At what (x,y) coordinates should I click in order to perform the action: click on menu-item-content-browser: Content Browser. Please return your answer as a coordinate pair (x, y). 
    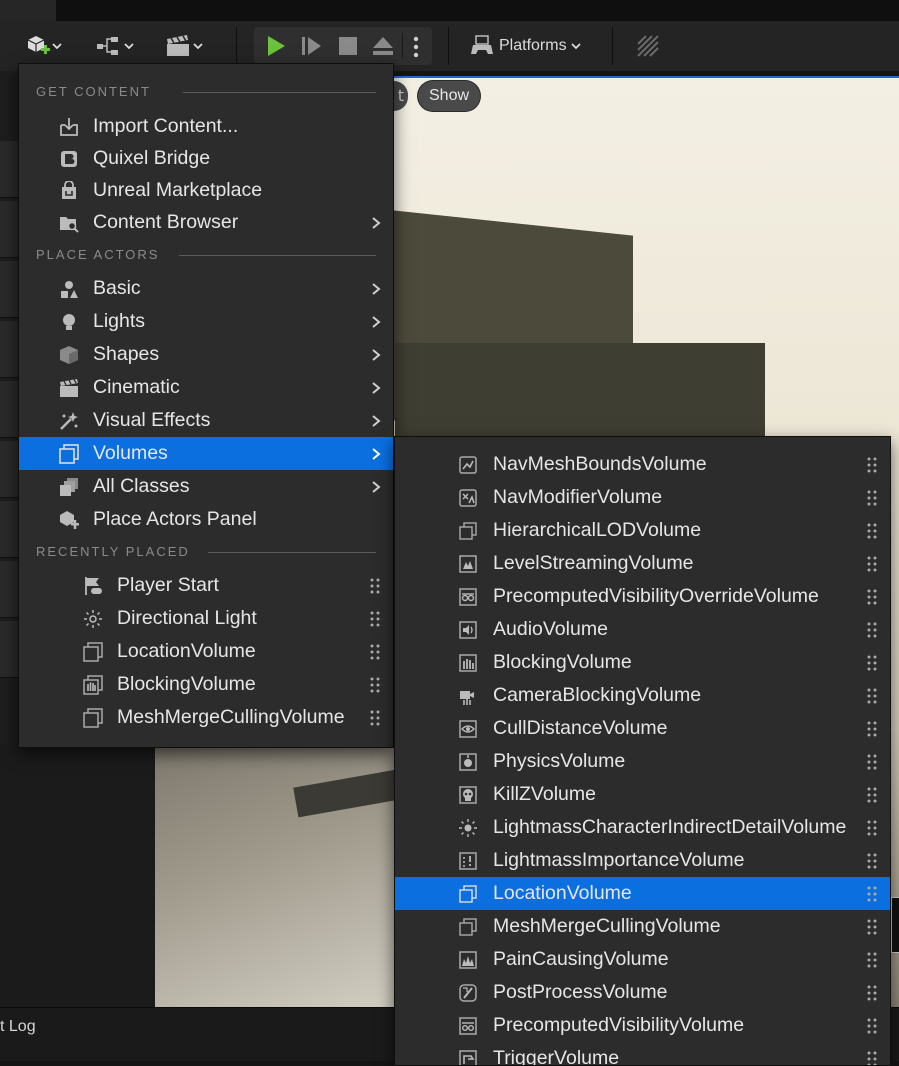
    Looking at the image, I should click on (206, 222).